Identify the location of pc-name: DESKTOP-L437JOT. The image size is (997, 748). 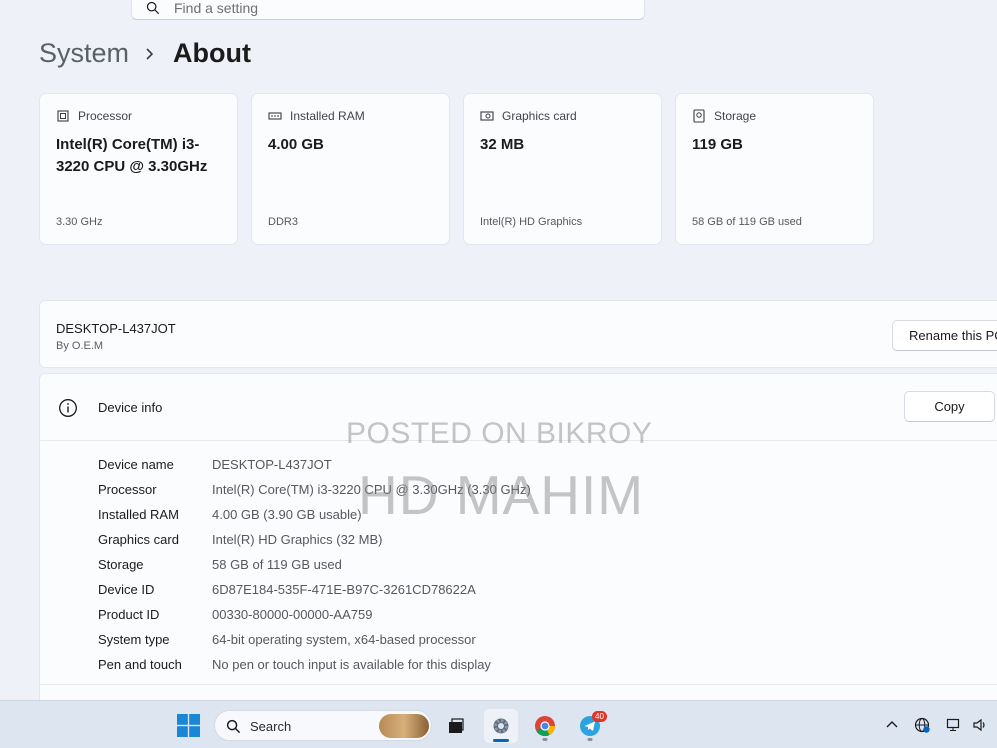
(116, 328).